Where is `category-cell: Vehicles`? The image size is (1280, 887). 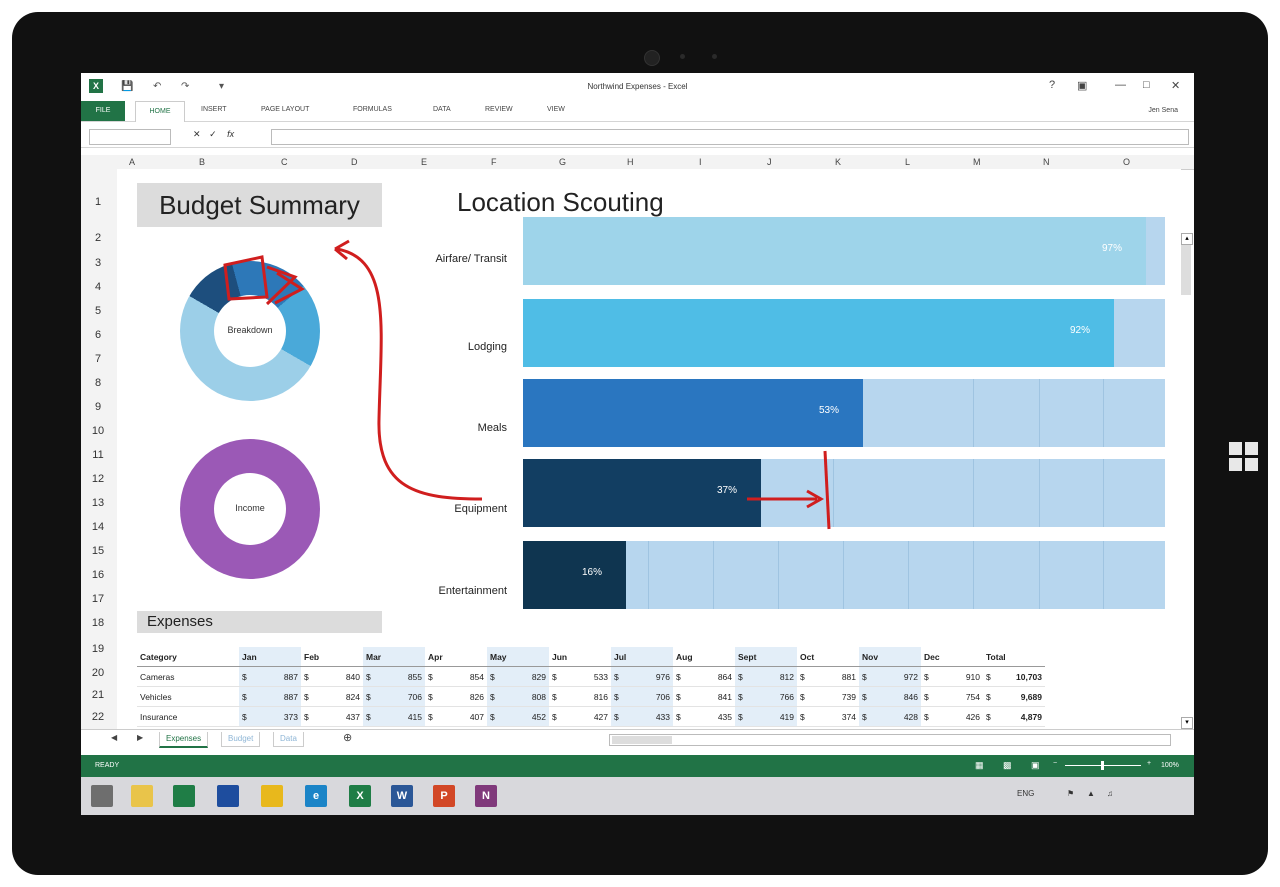
category-cell: Vehicles is located at coordinates (188, 696).